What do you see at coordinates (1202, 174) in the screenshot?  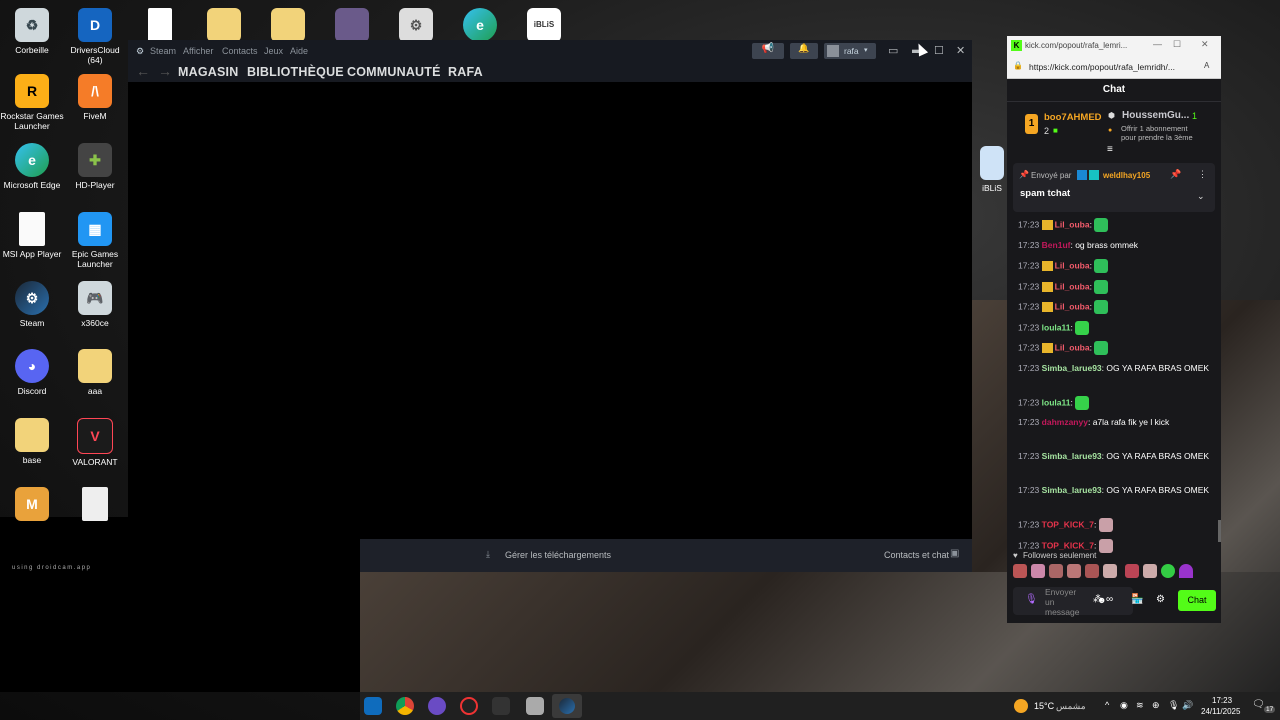 I see `more-icon: ⋮` at bounding box center [1202, 174].